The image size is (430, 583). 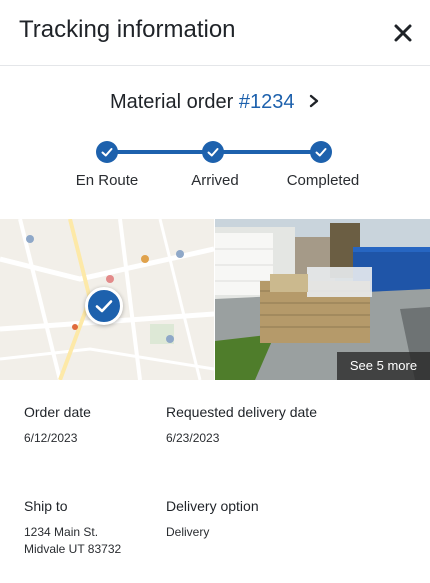 I want to click on step-label-arrived: Arrived, so click(x=215, y=180).